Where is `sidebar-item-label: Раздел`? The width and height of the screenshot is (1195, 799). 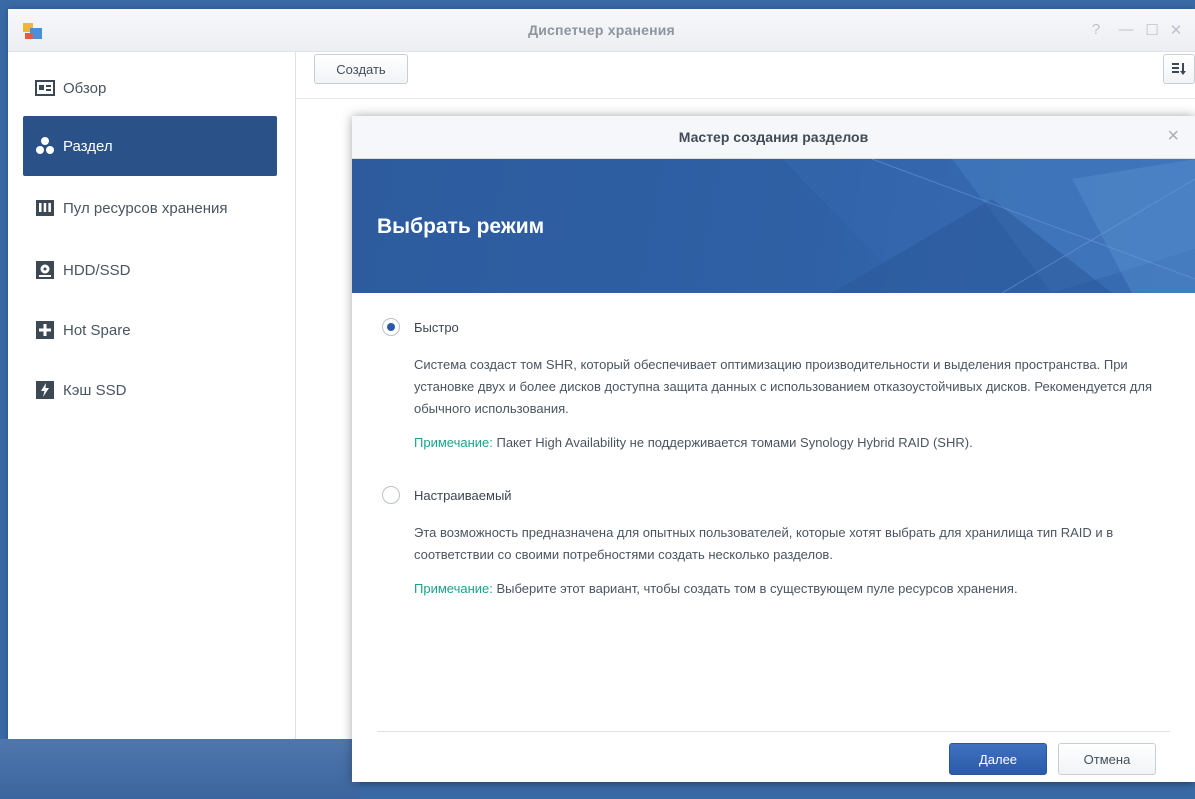
sidebar-item-label: Раздел is located at coordinates (88, 146).